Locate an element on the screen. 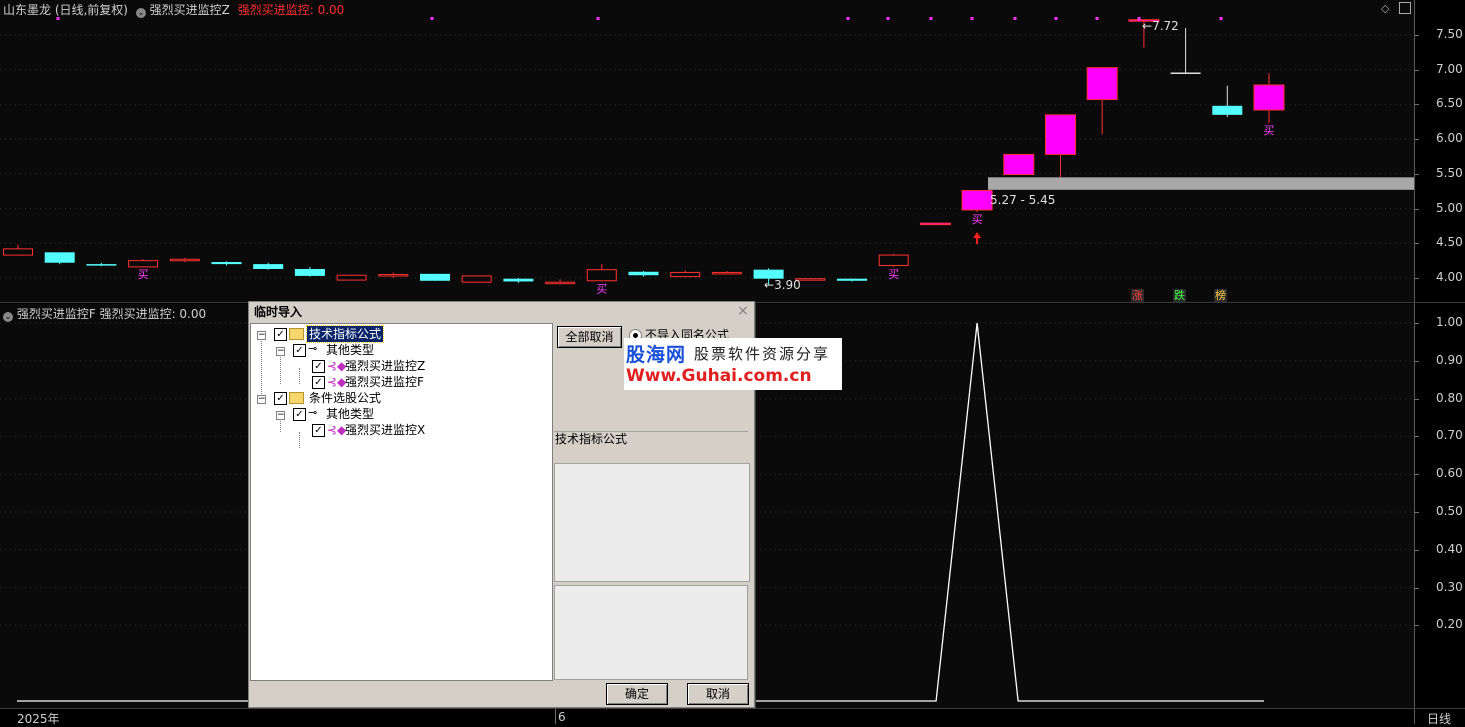 The width and height of the screenshot is (1465, 727). axis-divider is located at coordinates (1414, 362).